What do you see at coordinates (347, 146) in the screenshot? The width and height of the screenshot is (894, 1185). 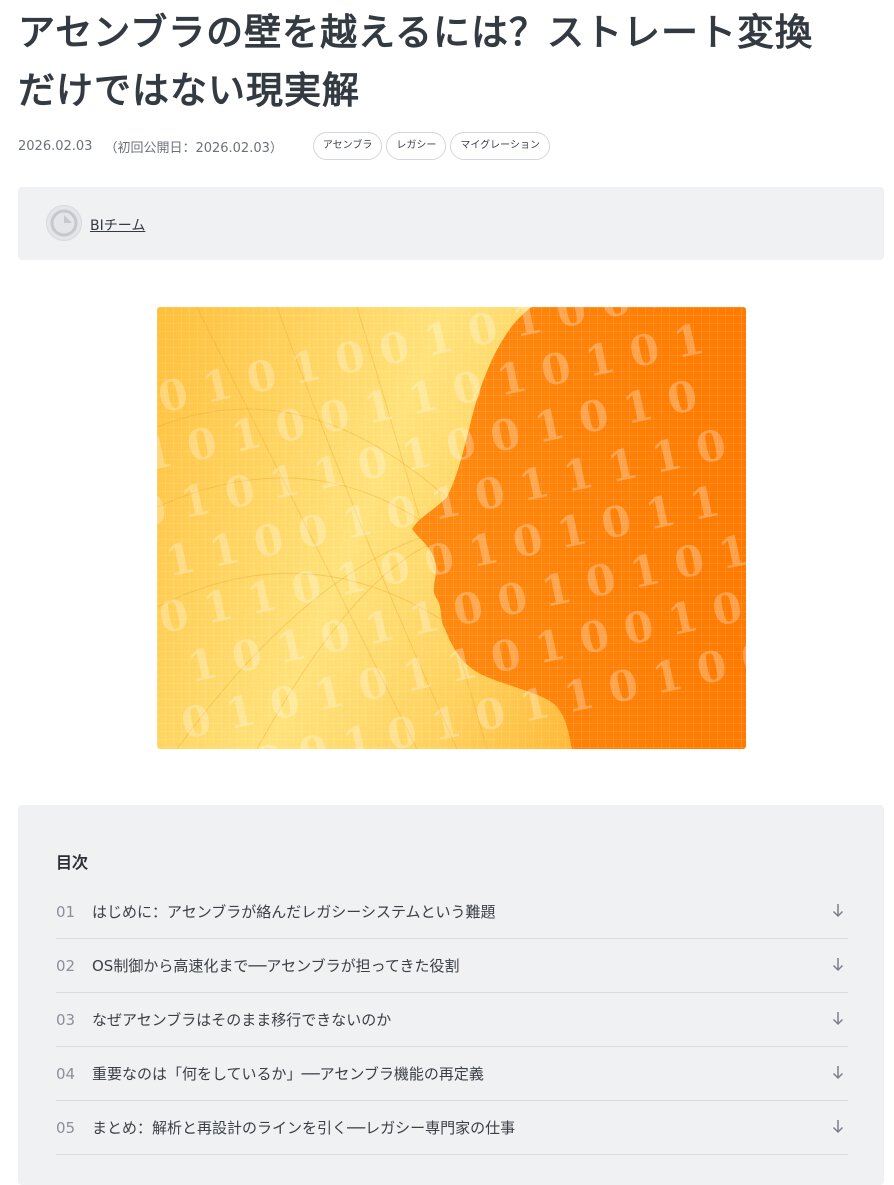 I see `tag-assembler: アセンブラ` at bounding box center [347, 146].